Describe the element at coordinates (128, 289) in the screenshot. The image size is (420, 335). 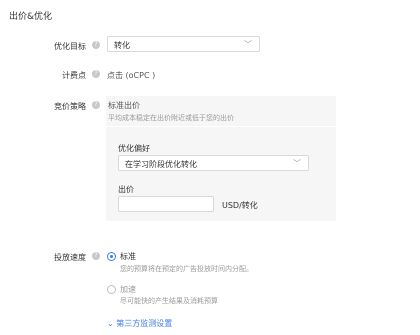
I see `delivery-speed-accelerated-title: 加速` at that location.